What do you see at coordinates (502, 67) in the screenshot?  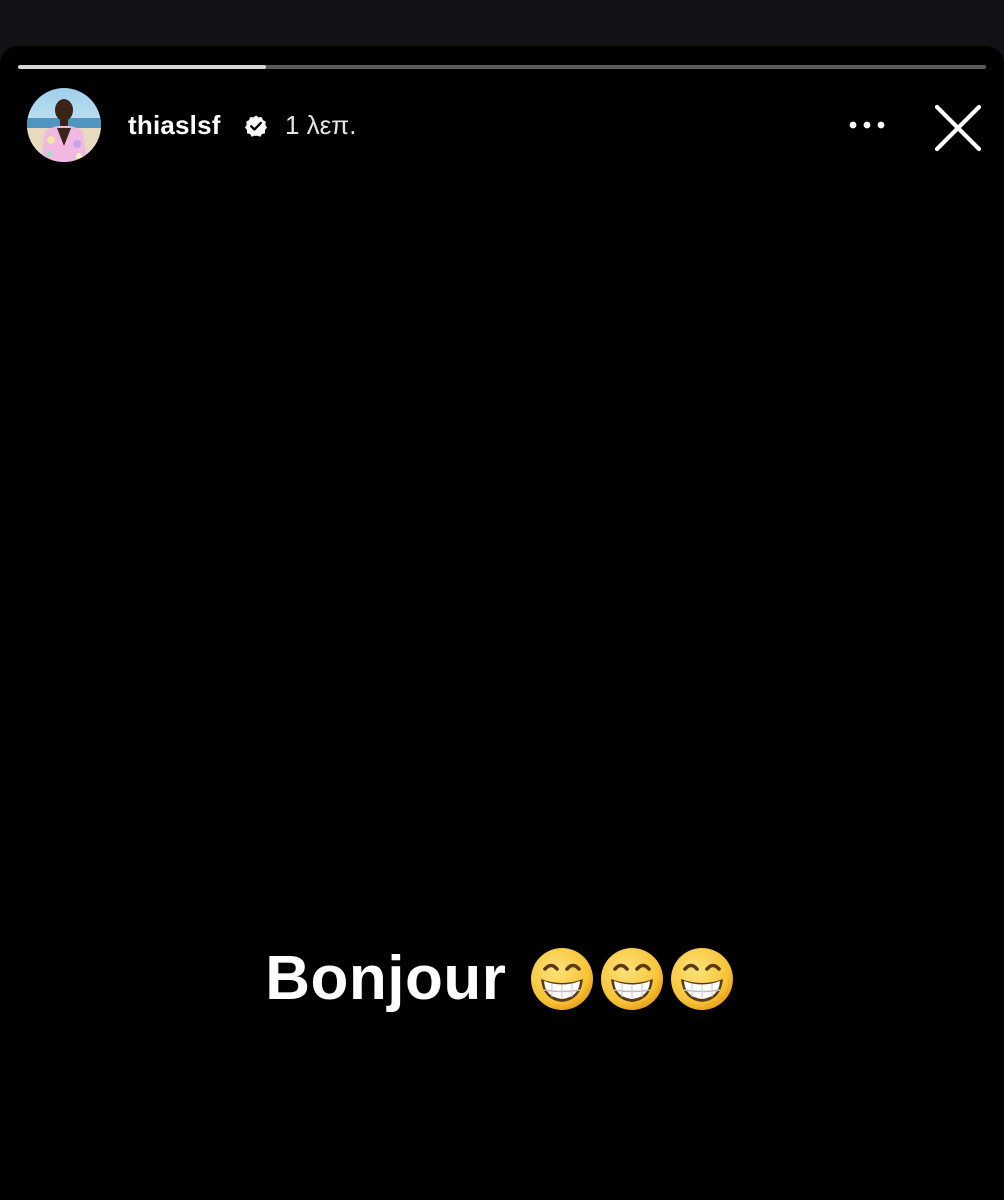 I see `story-progress-bar` at bounding box center [502, 67].